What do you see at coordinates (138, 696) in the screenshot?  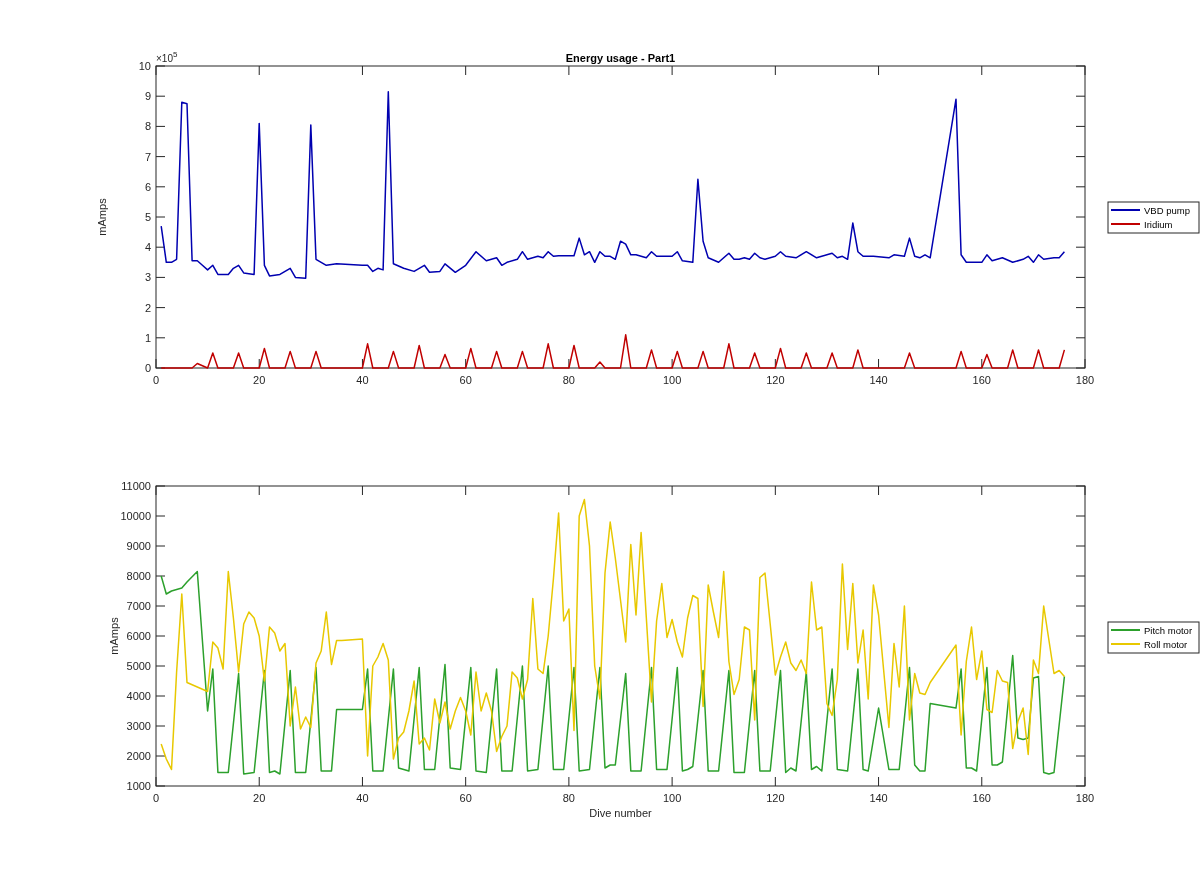 I see `tick-label: 4000` at bounding box center [138, 696].